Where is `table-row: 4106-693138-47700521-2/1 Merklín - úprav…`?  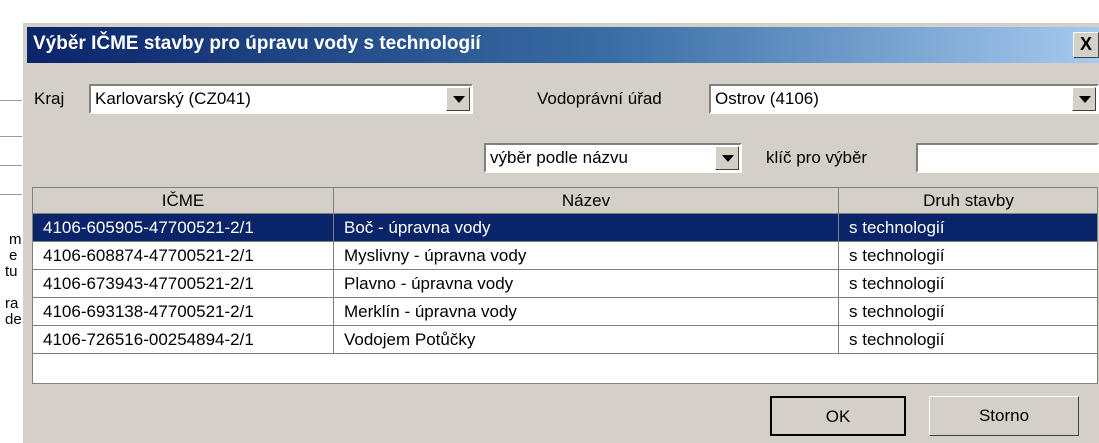
table-row: 4106-693138-47700521-2/1 Merklín - úprav… is located at coordinates (565, 312).